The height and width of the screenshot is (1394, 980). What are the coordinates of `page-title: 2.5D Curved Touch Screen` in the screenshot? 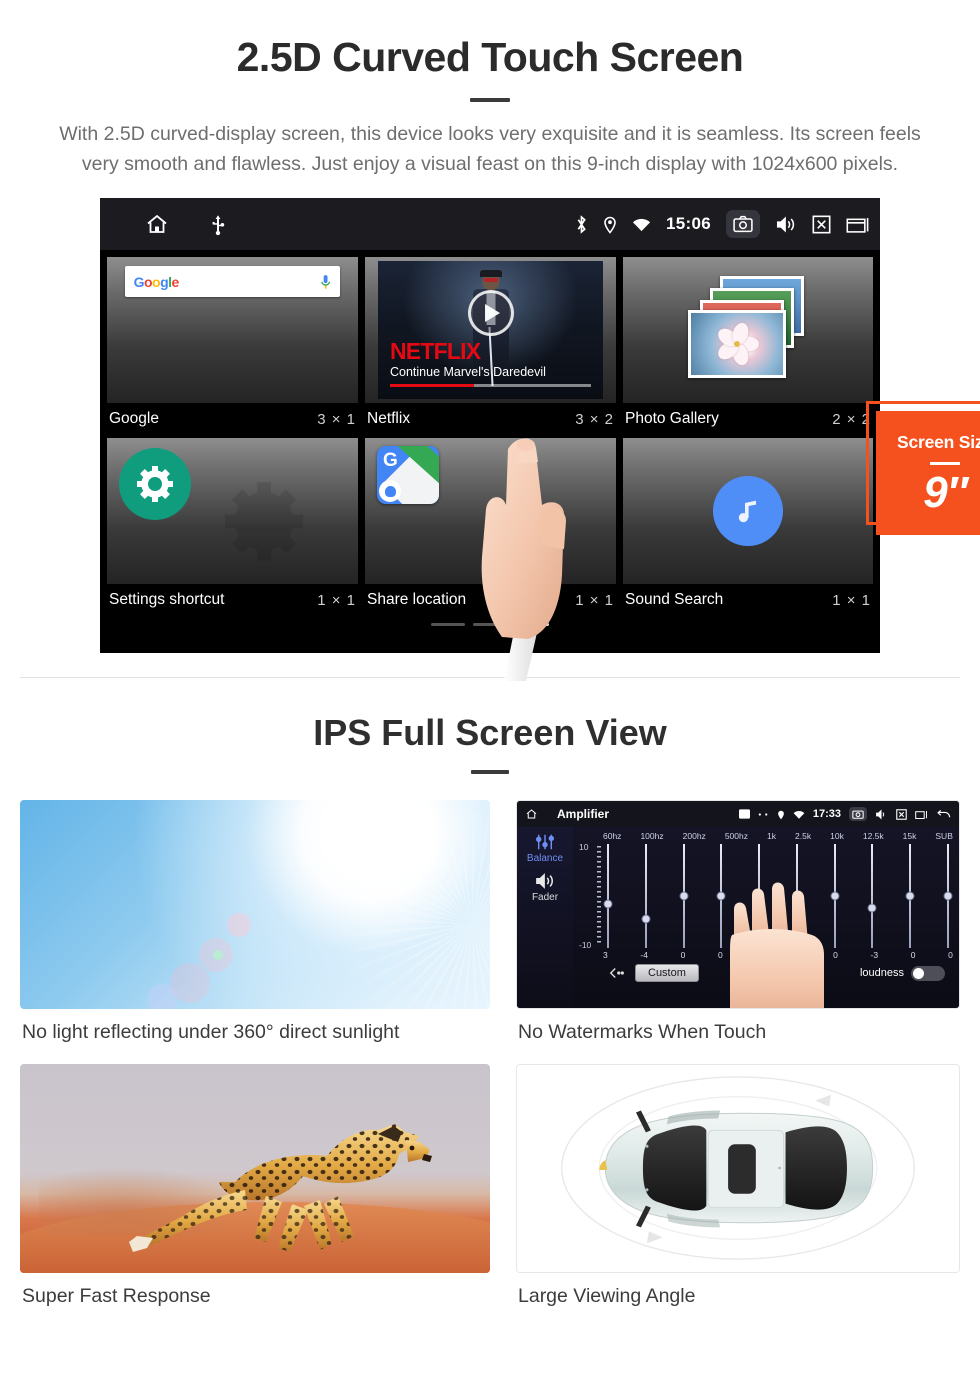 It's located at (490, 57).